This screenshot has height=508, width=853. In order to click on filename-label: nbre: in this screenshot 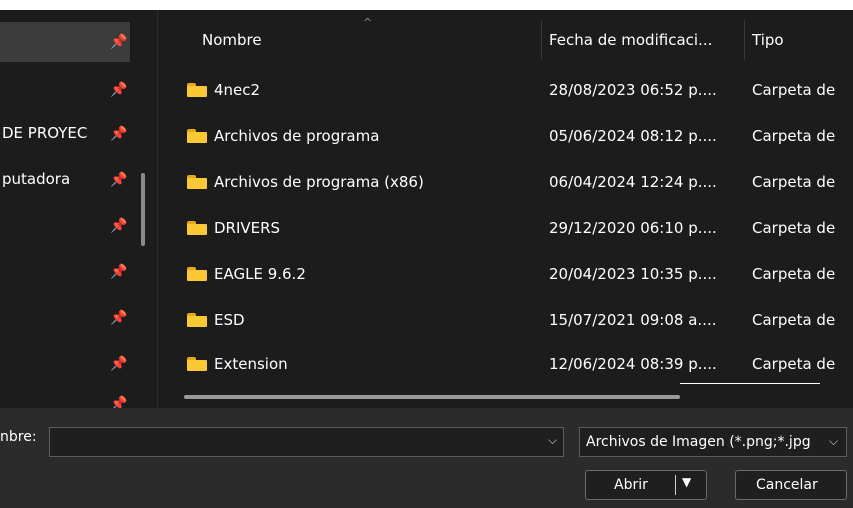, I will do `click(18, 437)`.